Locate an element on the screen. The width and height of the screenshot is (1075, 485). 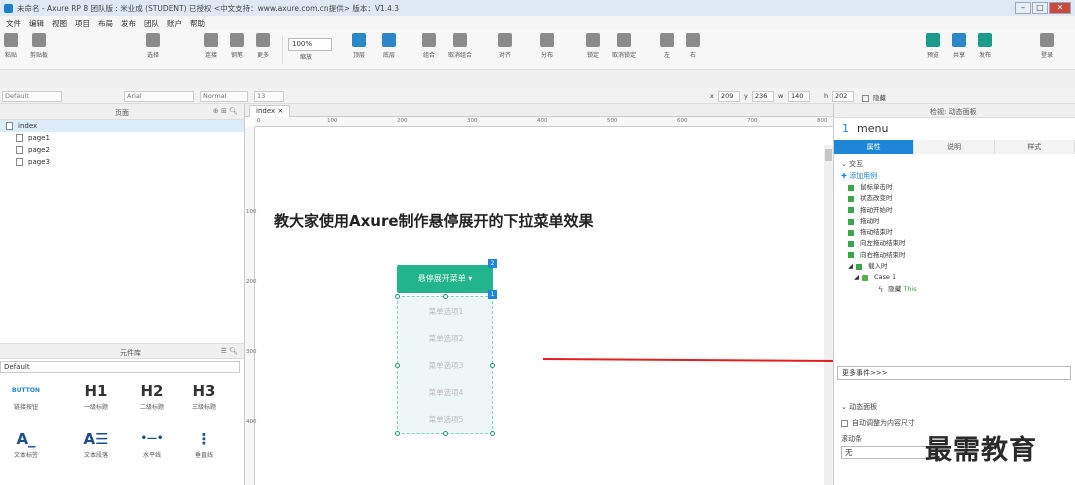
minimize-button: – is located at coordinates (1023, 8).